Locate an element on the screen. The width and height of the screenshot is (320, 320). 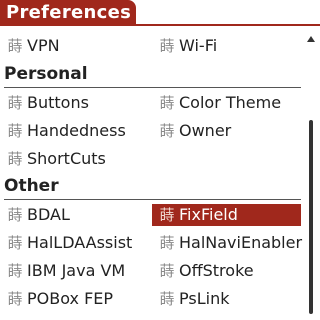
pref-item-label: Color Theme is located at coordinates (230, 102).